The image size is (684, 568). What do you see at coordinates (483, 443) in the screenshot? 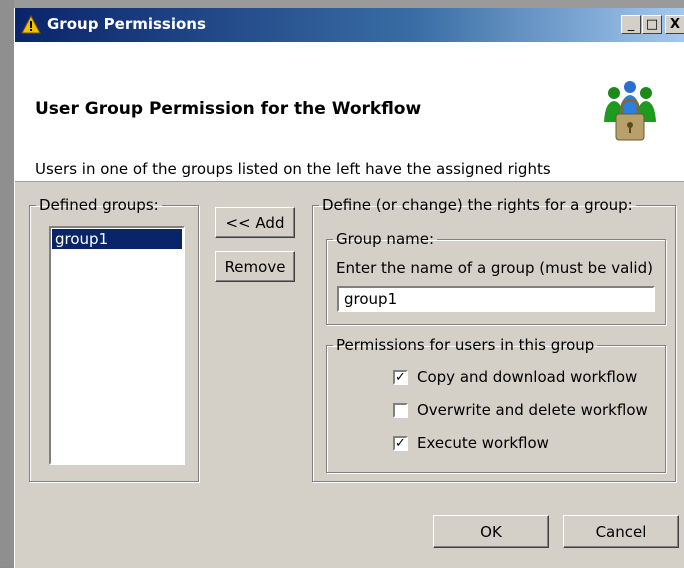
I see `execute-label: Execute workflow` at bounding box center [483, 443].